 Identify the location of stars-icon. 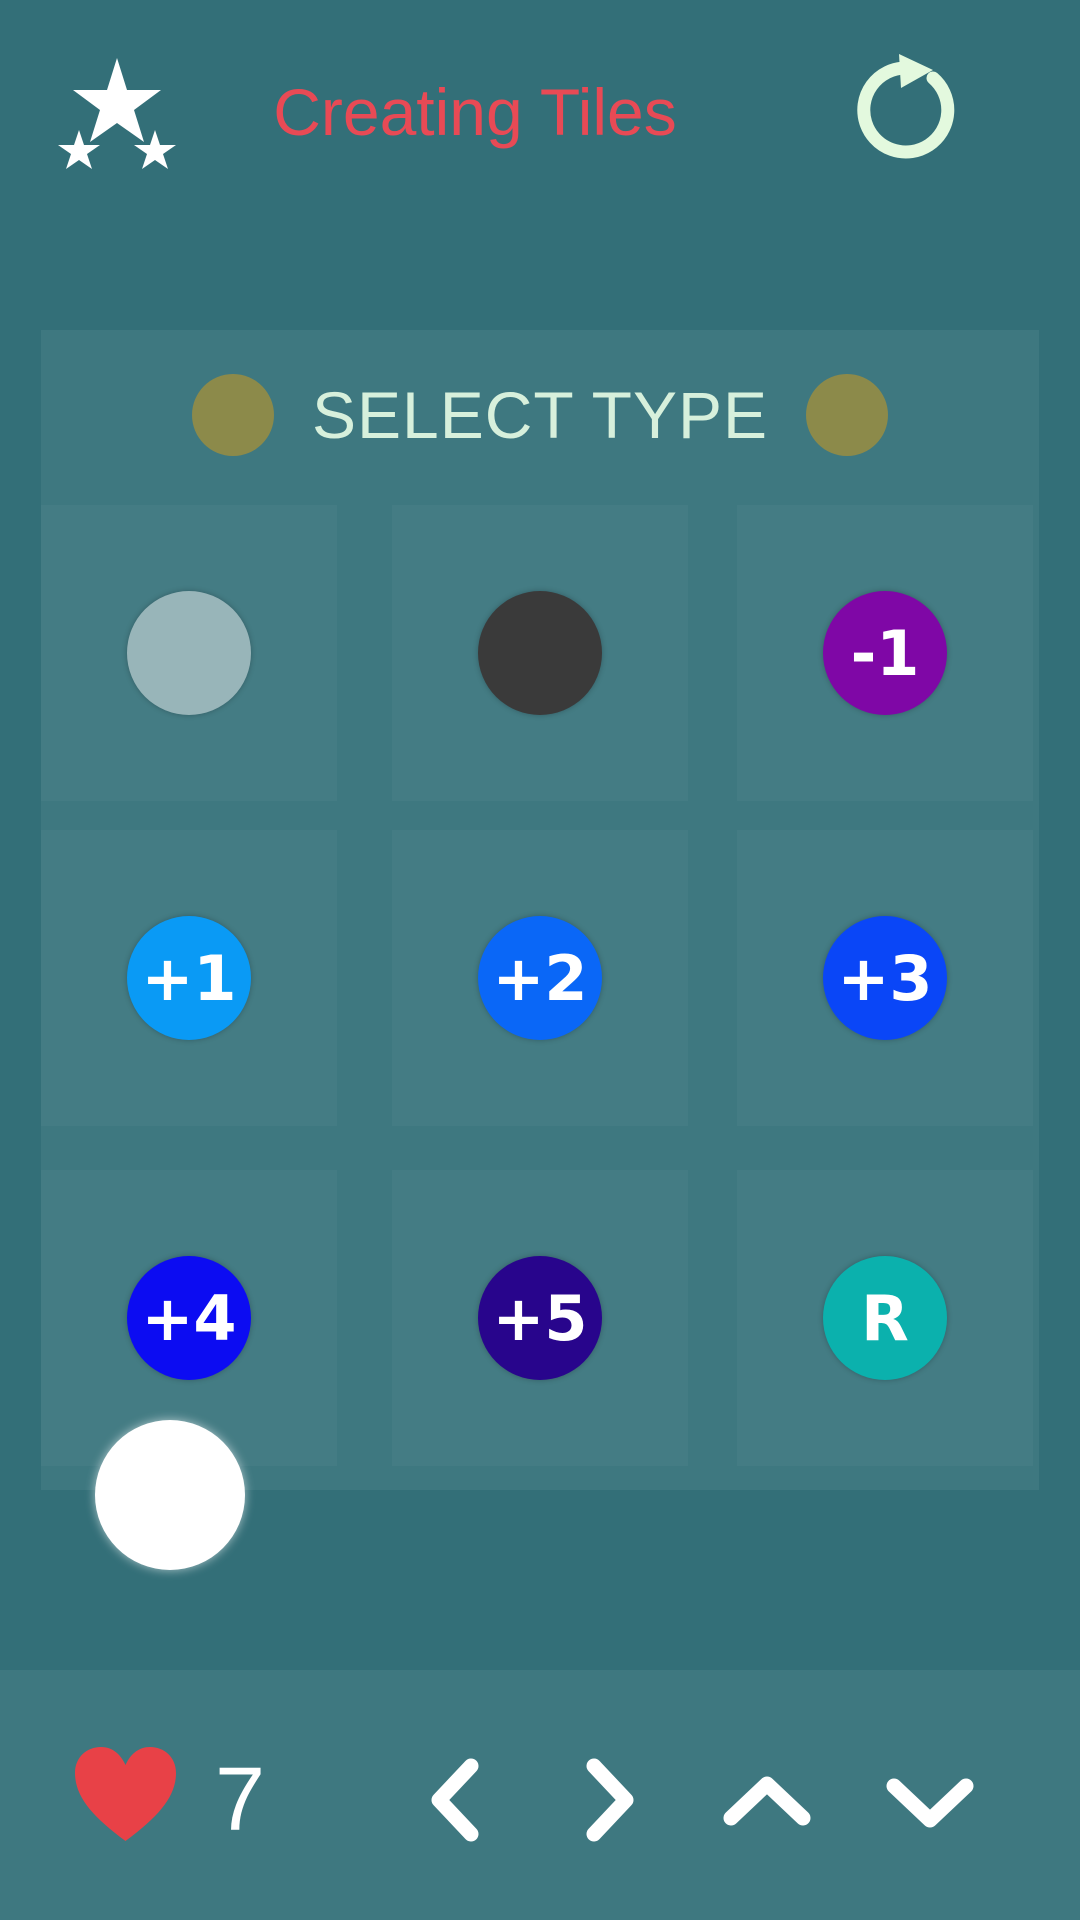
(117, 117).